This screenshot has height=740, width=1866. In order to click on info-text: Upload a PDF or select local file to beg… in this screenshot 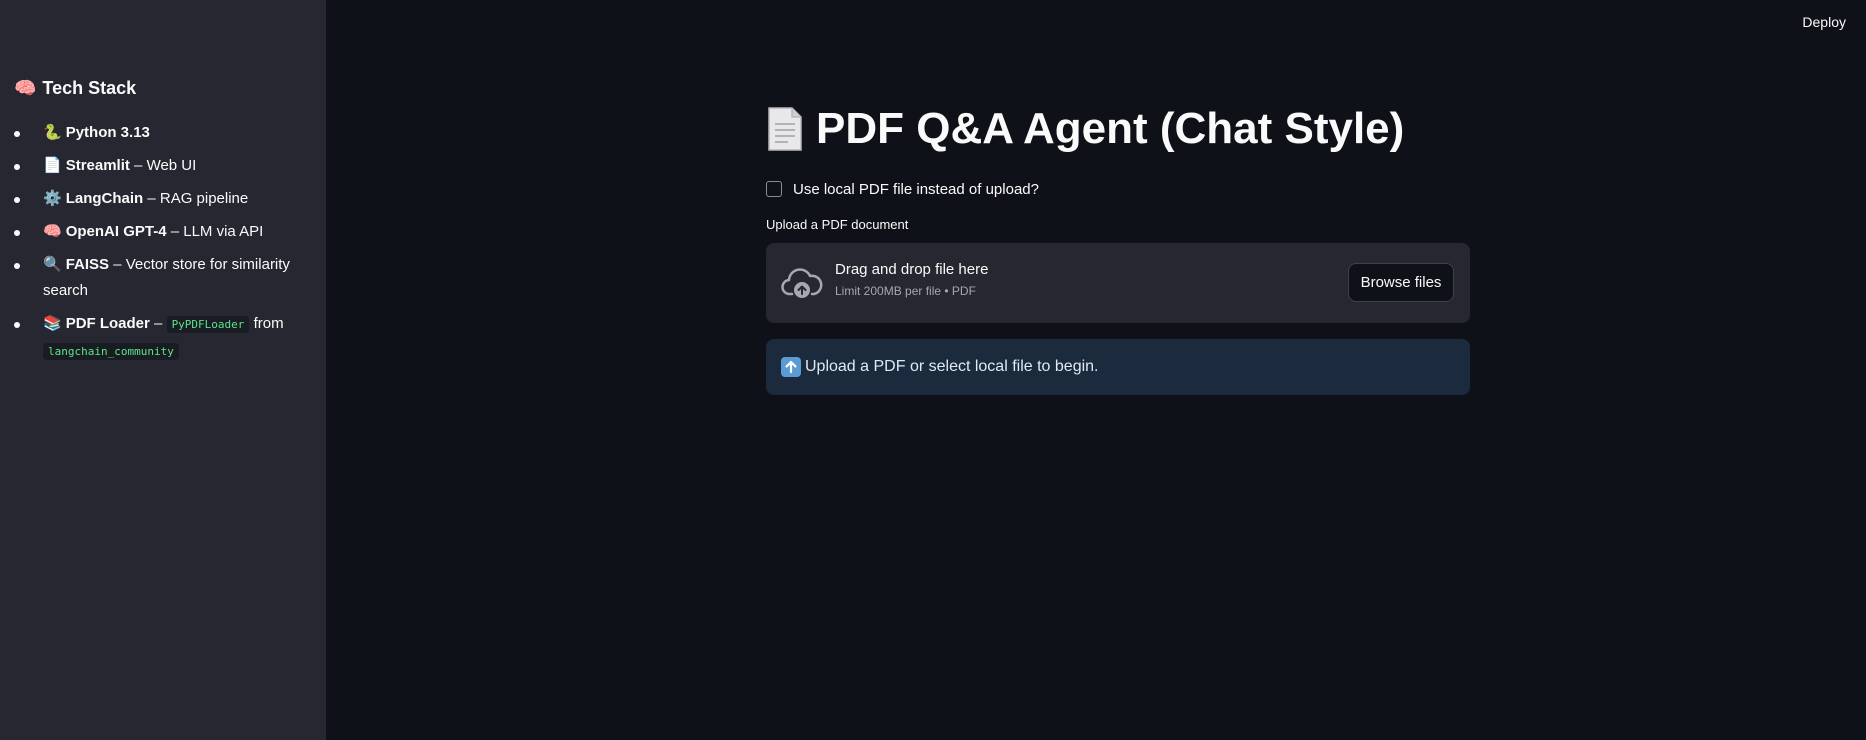, I will do `click(952, 366)`.